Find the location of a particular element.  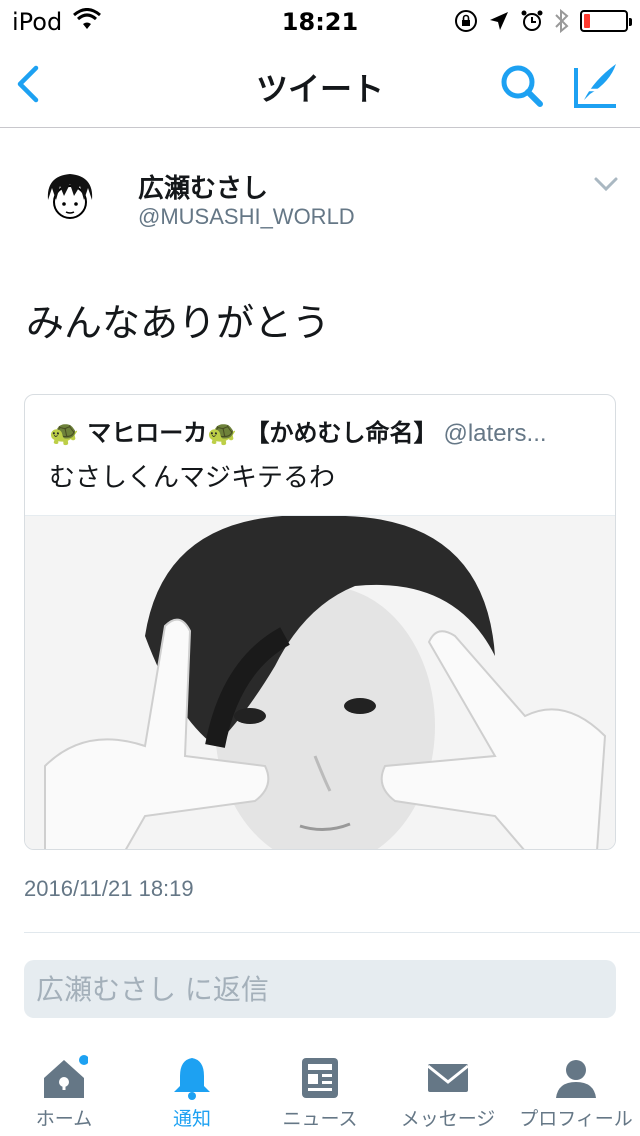

section-divider is located at coordinates (332, 932).